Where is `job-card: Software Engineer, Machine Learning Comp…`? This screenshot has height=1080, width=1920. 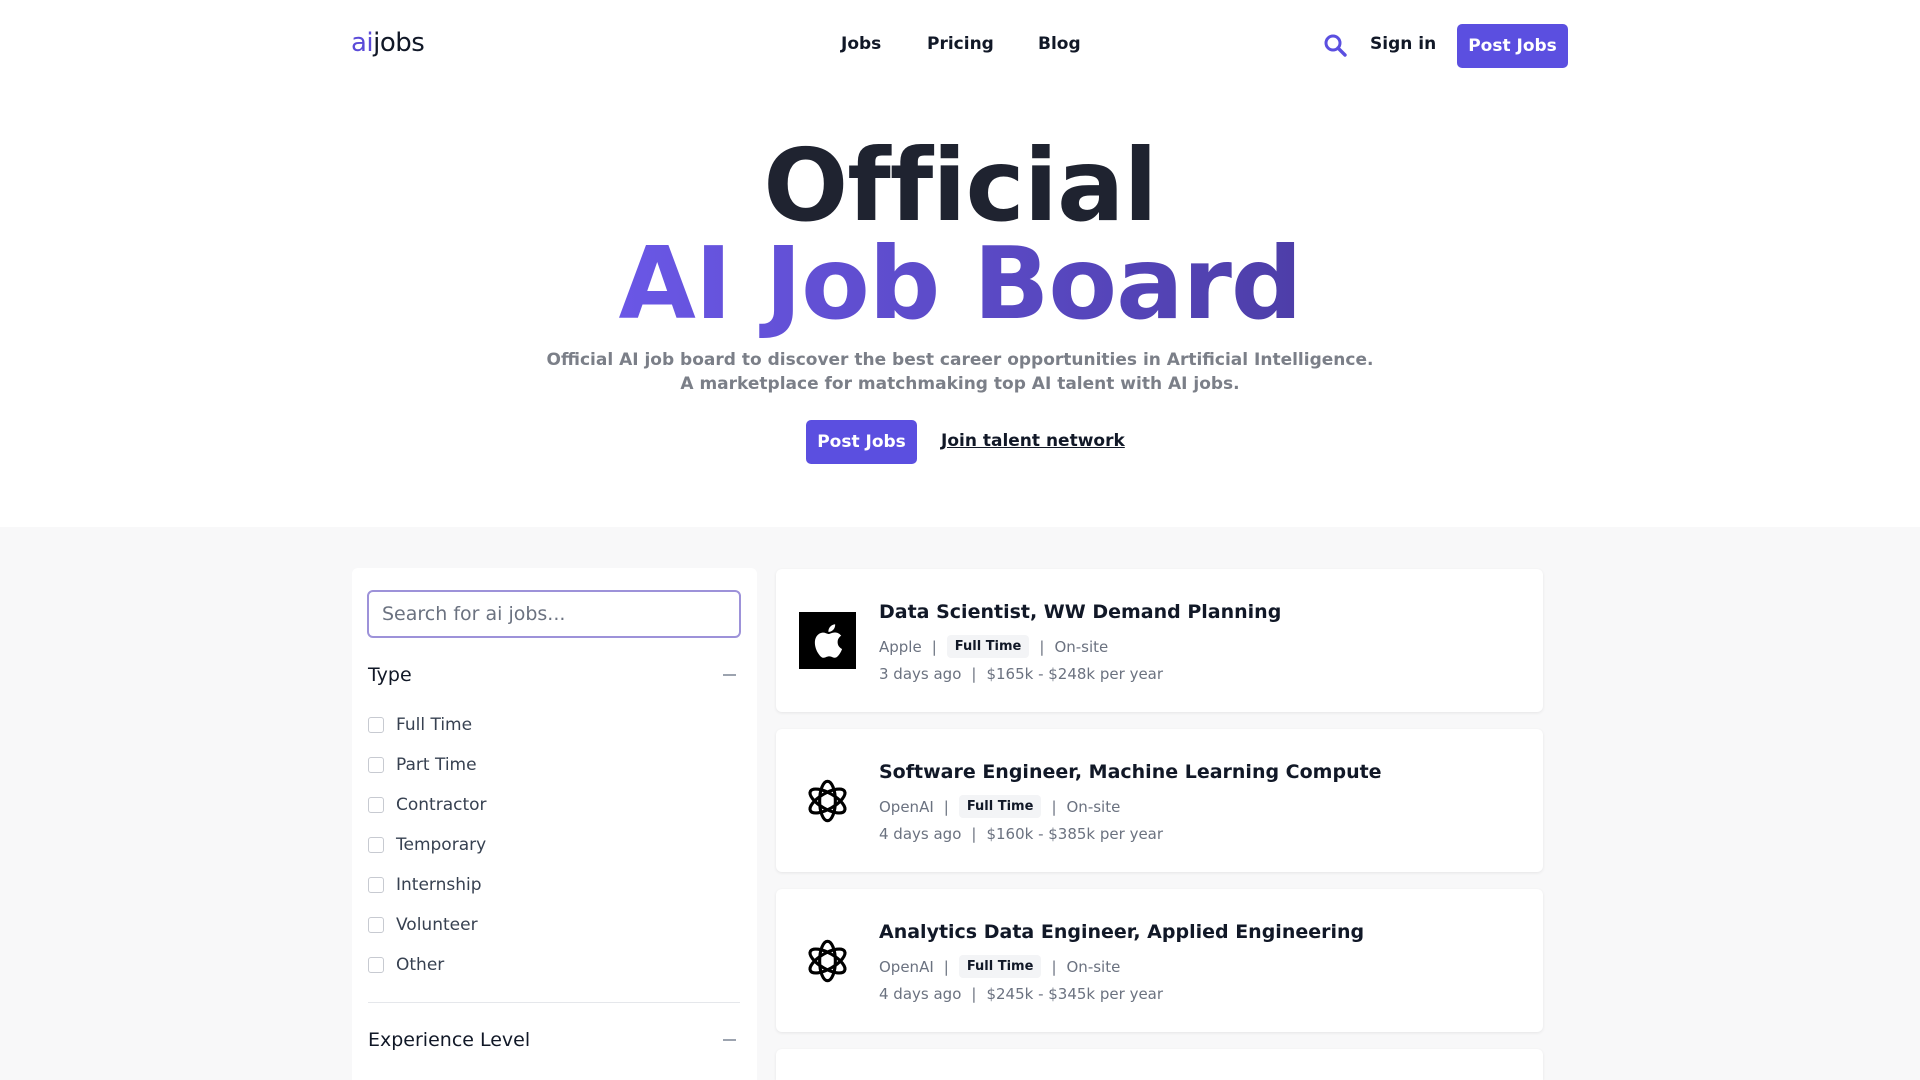 job-card: Software Engineer, Machine Learning Comp… is located at coordinates (1159, 800).